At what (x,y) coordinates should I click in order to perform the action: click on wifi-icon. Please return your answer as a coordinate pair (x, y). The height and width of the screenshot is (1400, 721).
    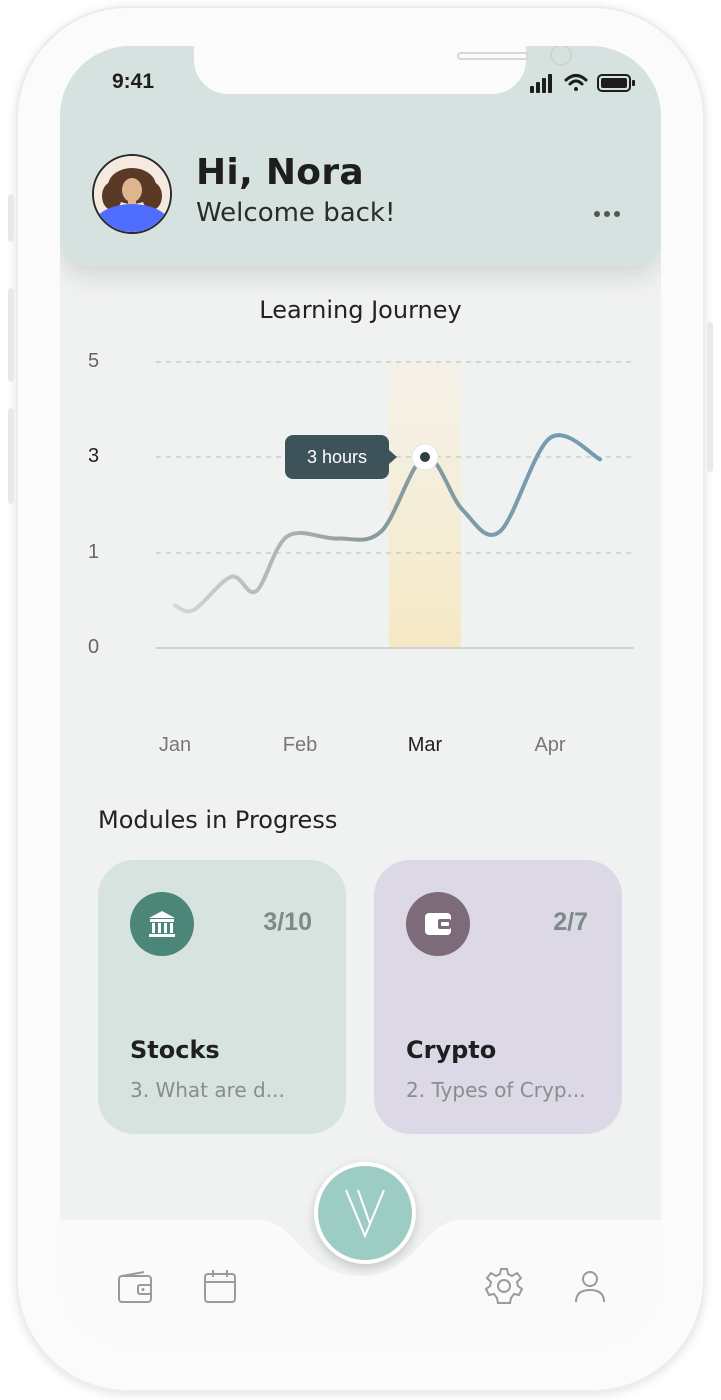
    Looking at the image, I should click on (576, 82).